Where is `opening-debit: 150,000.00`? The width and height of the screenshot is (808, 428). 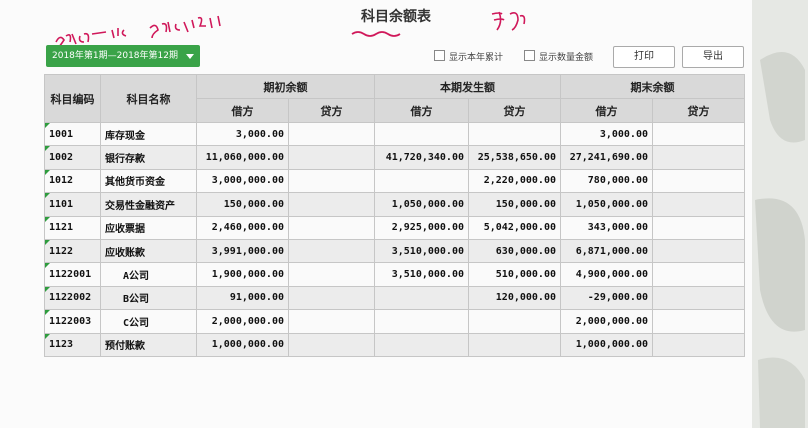
opening-debit: 150,000.00 is located at coordinates (242, 204).